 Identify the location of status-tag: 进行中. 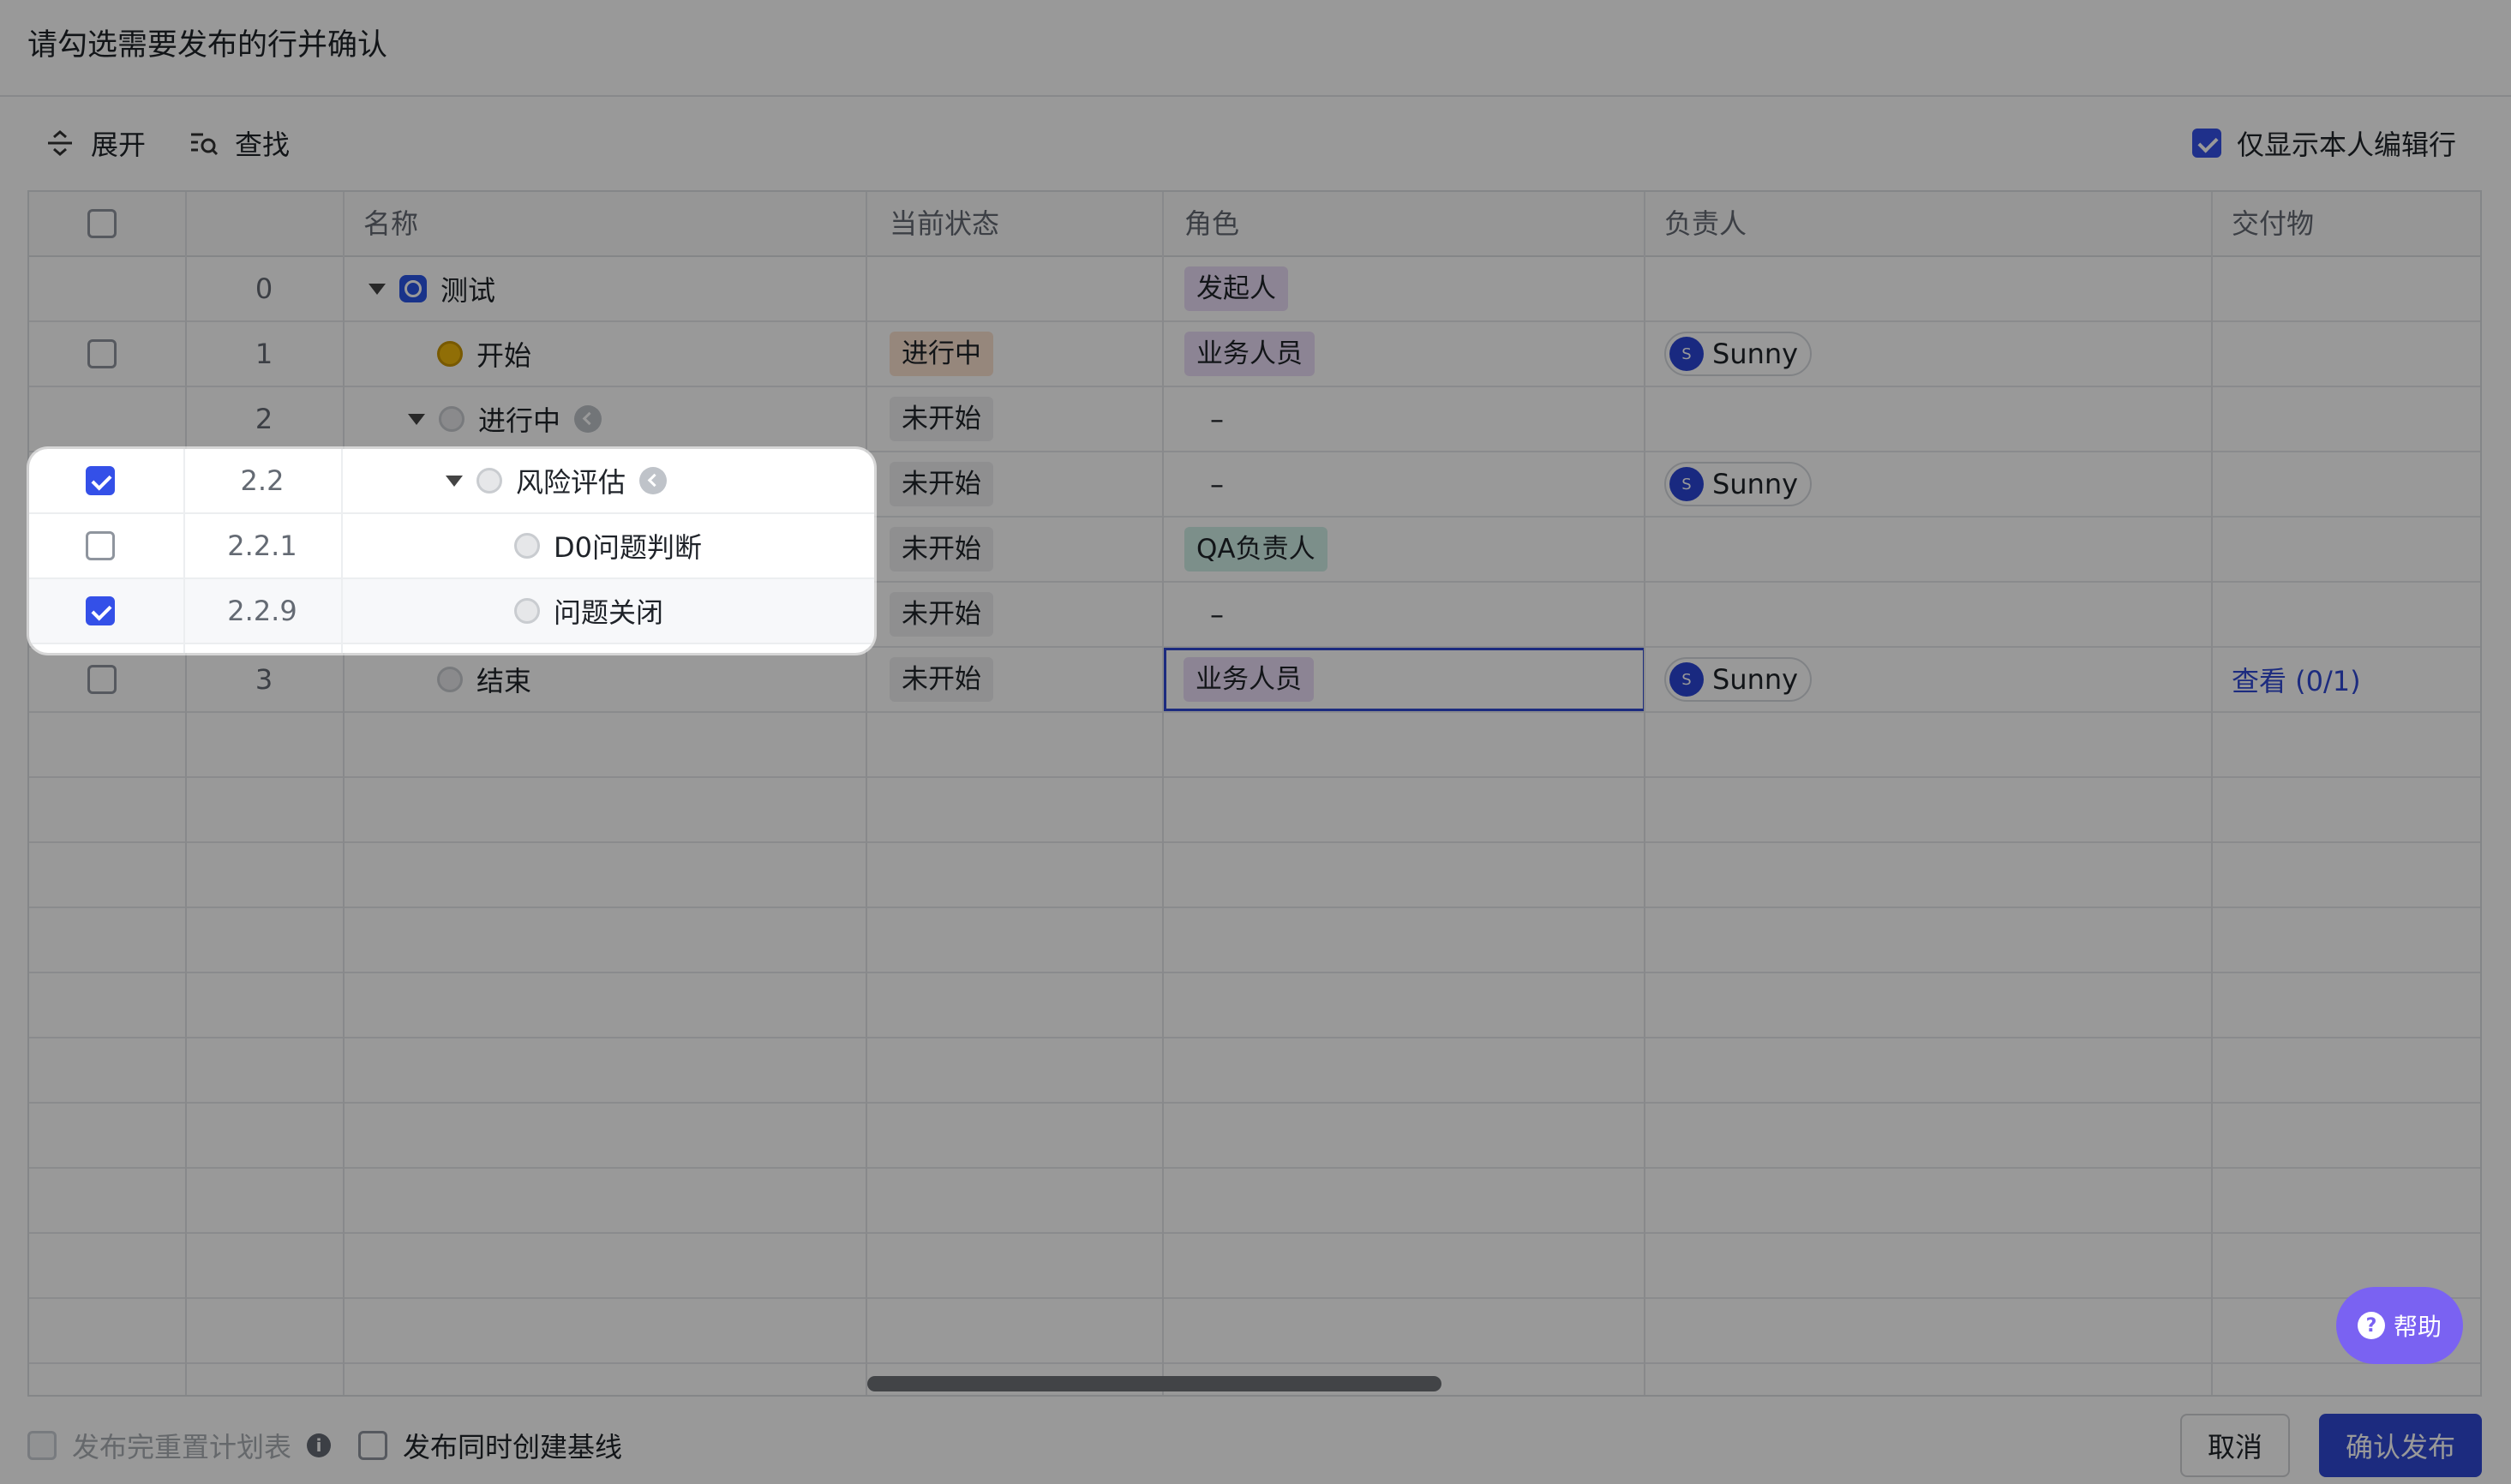
(941, 354).